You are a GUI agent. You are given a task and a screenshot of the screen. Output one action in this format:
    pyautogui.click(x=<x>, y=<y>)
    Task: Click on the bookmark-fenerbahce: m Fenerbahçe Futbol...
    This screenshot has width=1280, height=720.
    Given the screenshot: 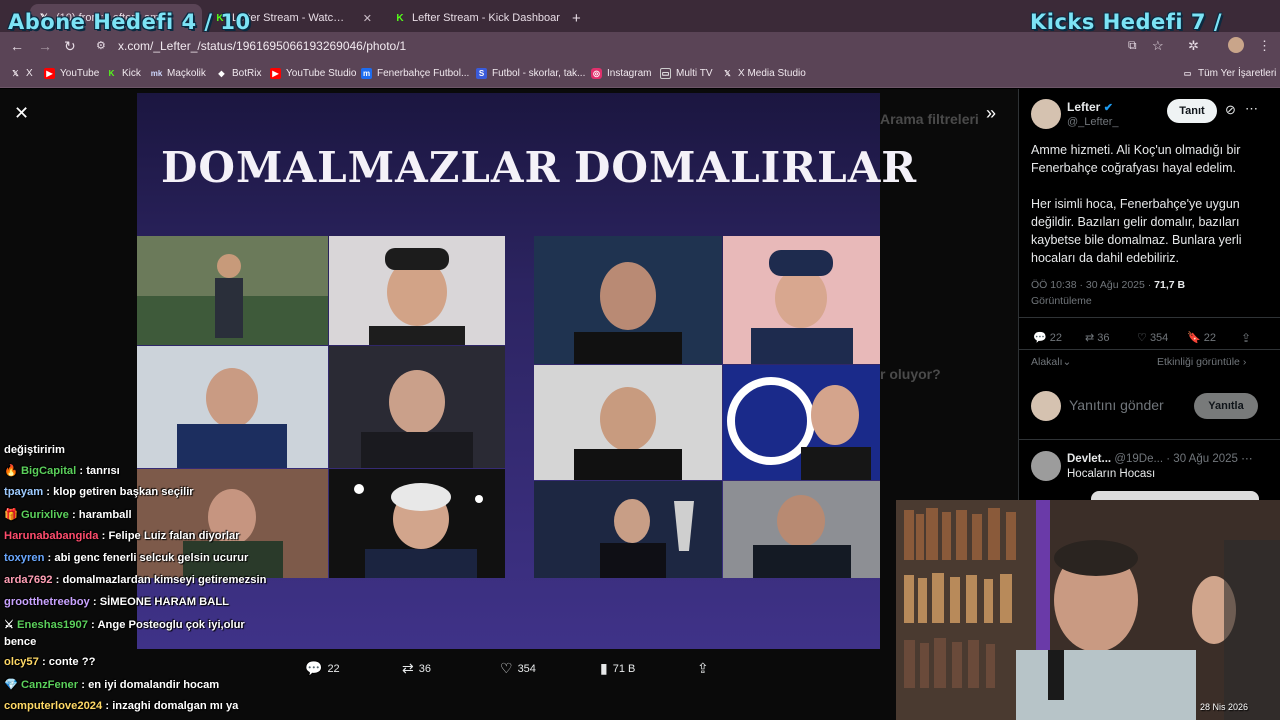 What is the action you would take?
    pyautogui.click(x=415, y=73)
    